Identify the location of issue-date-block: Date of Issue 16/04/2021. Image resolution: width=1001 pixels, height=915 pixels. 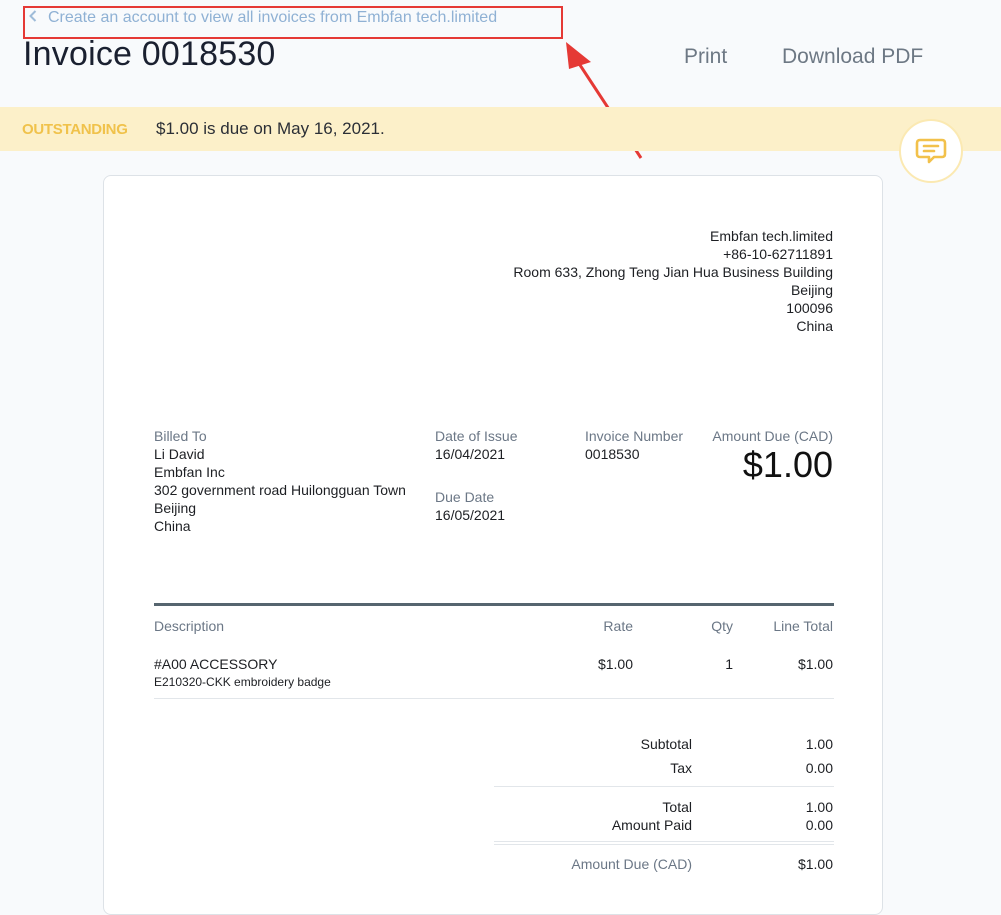
(476, 445).